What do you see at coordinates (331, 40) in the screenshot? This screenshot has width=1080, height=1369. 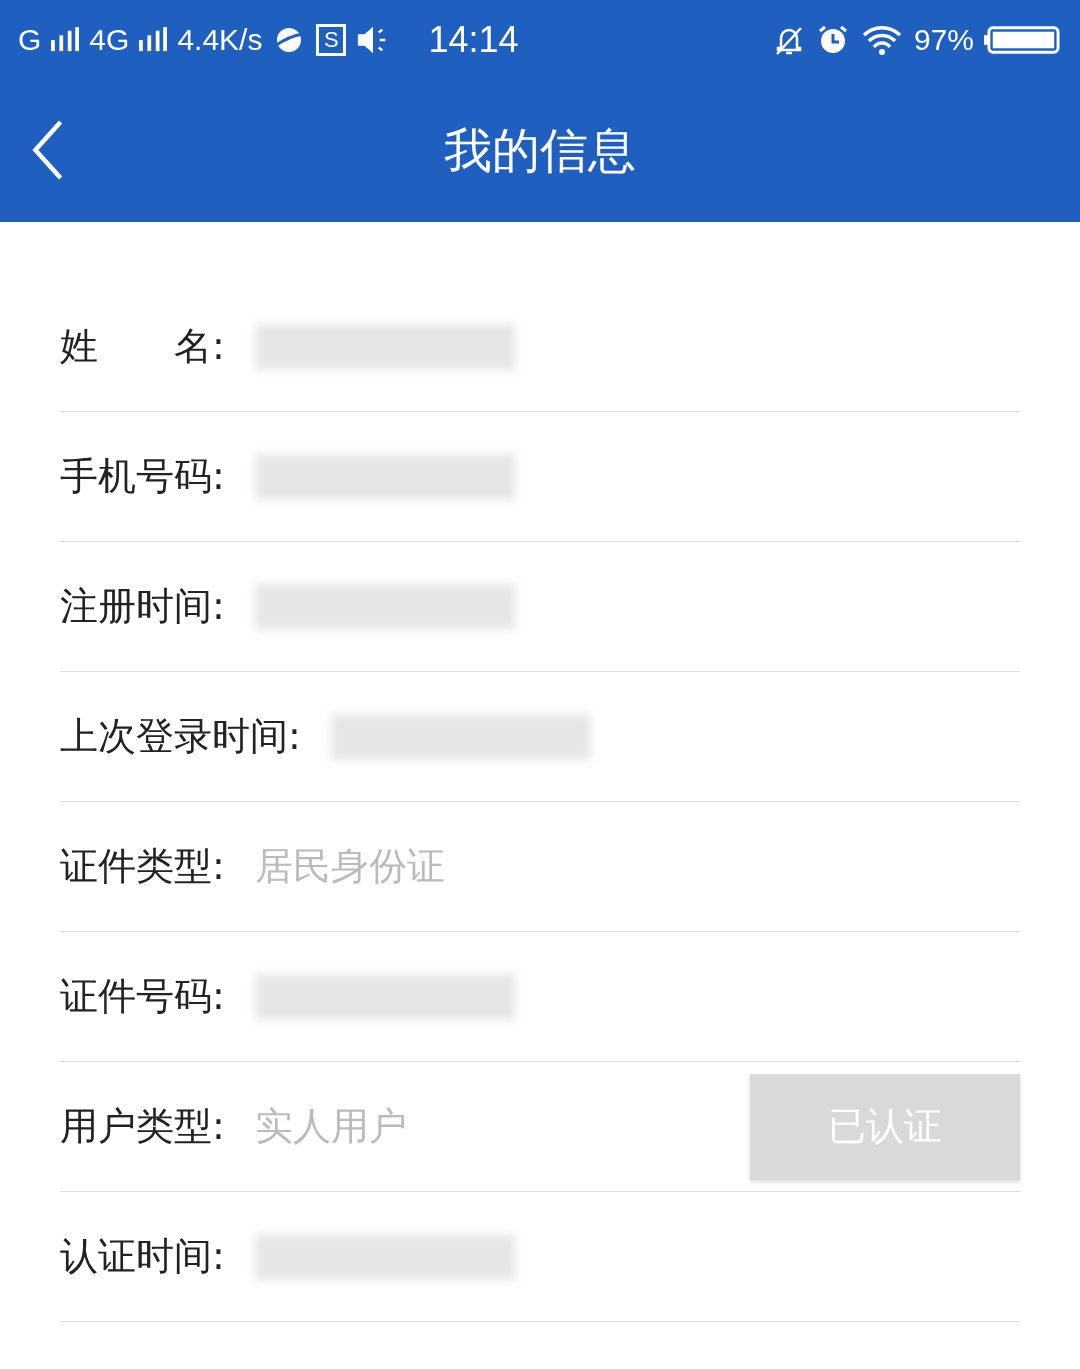 I see `app-icon: S` at bounding box center [331, 40].